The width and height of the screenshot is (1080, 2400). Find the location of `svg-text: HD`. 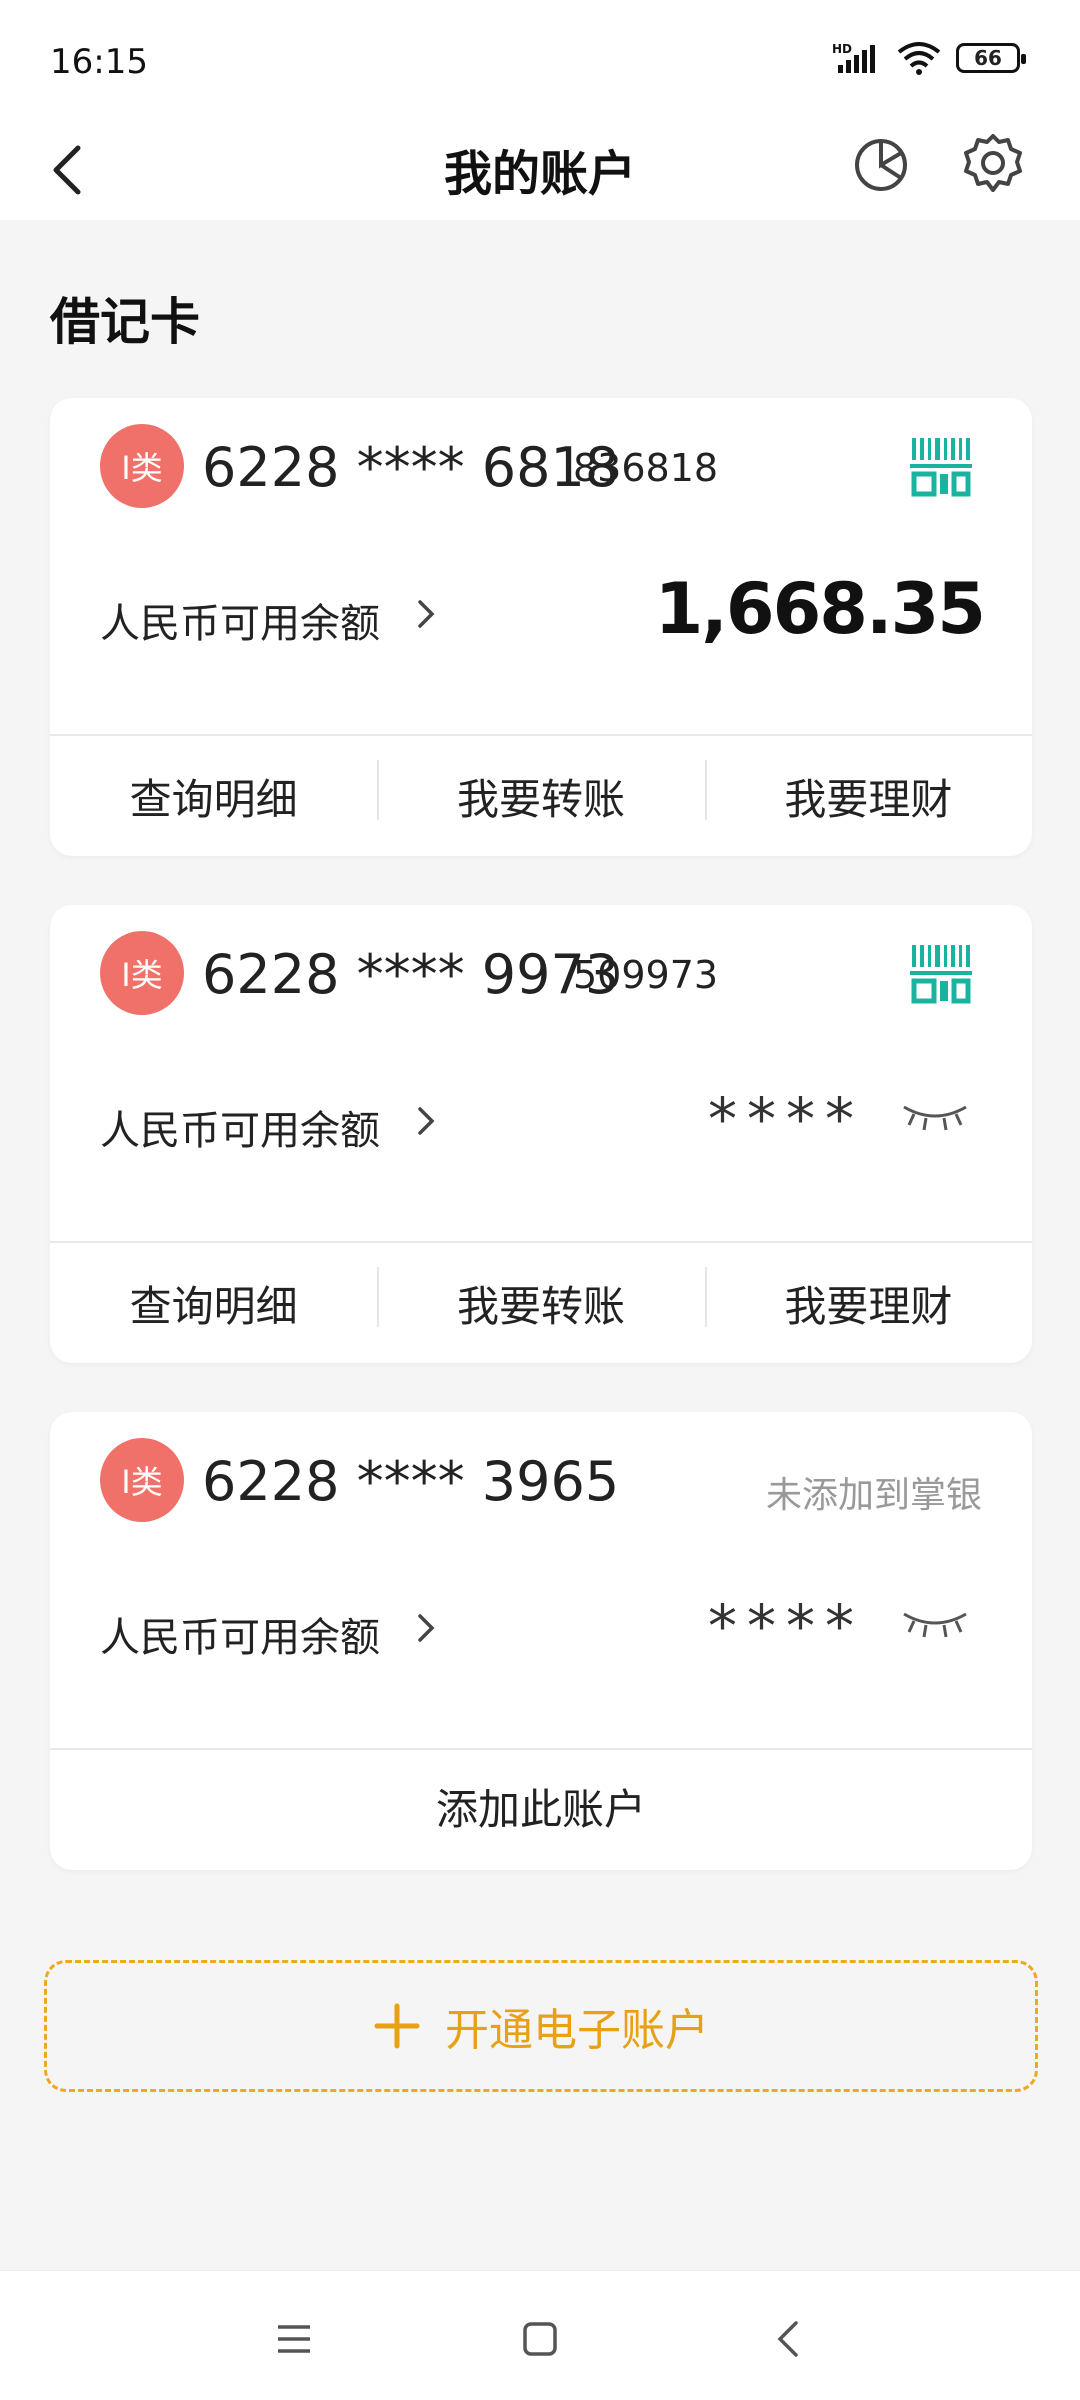

svg-text: HD is located at coordinates (842, 49).